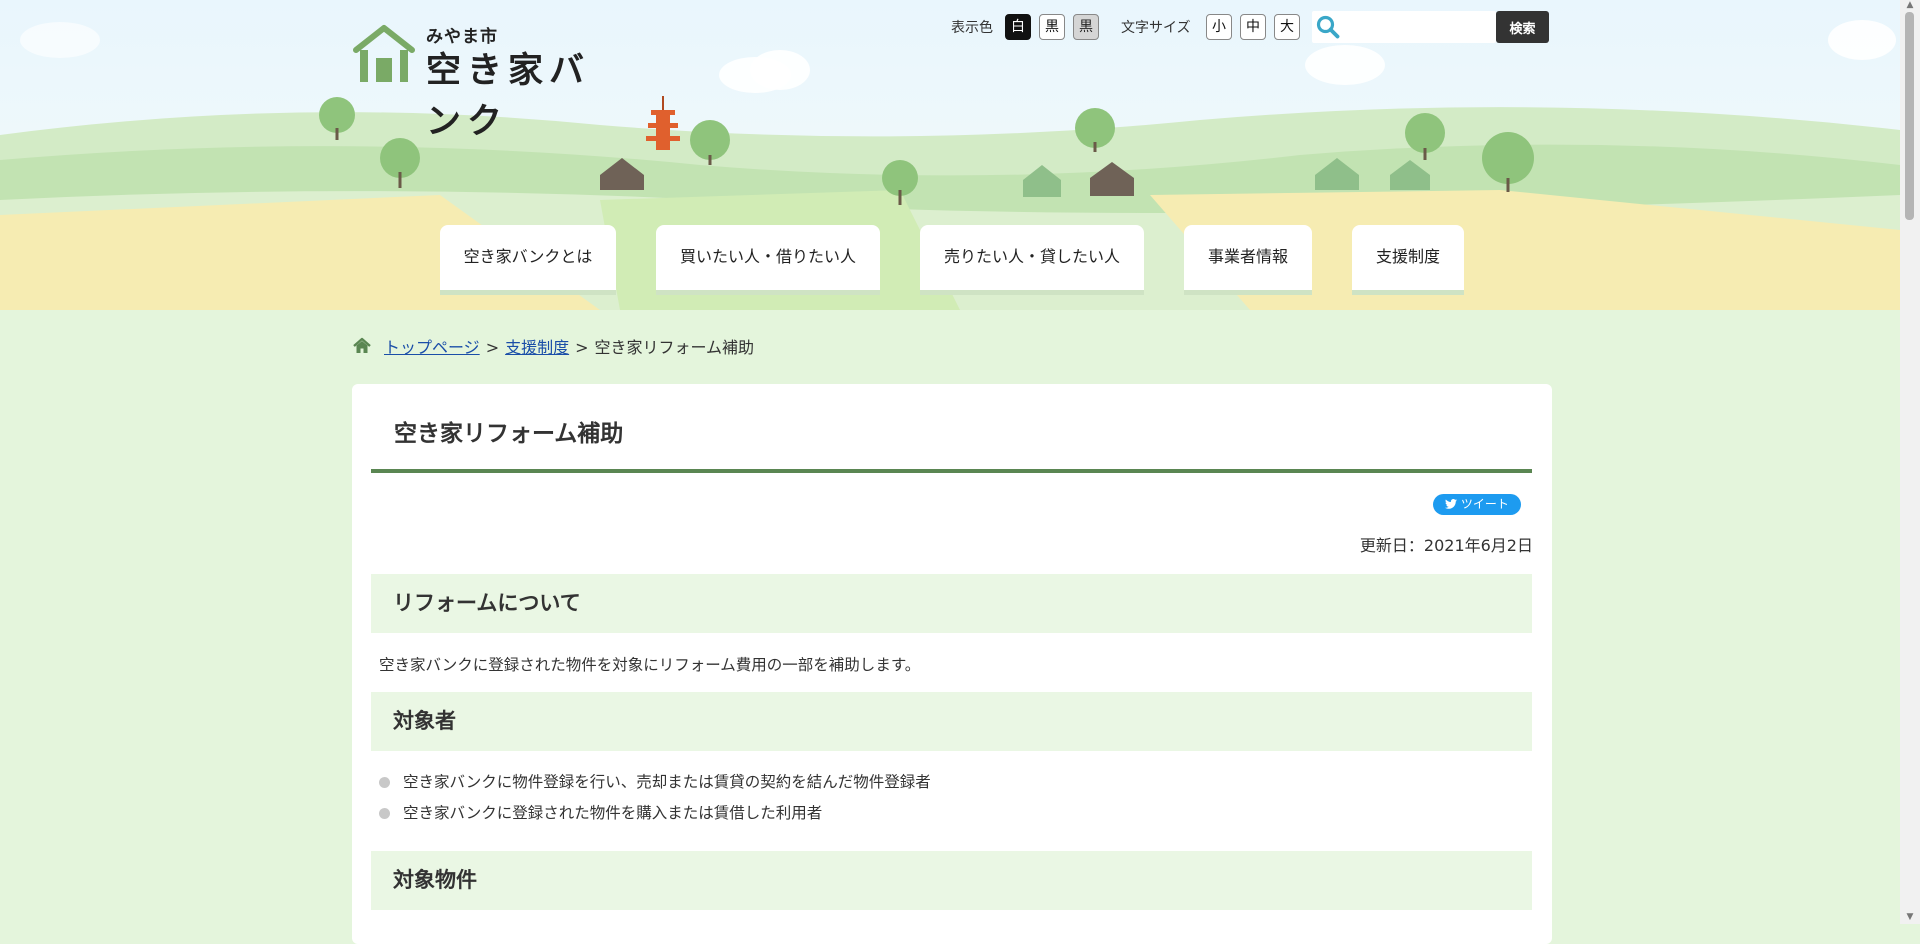 The height and width of the screenshot is (944, 1920). I want to click on color-black-button: 黒, so click(1052, 27).